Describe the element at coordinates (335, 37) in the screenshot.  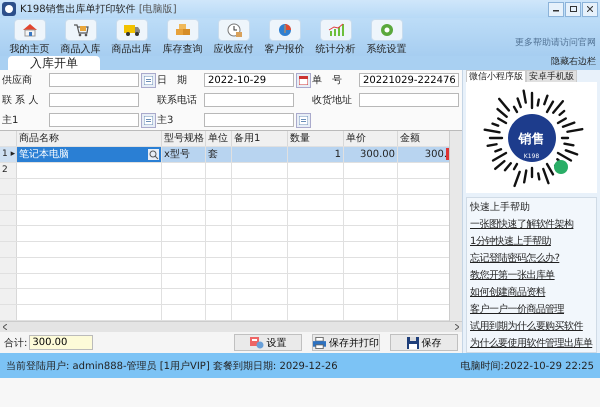
I see `toolbar-button: 统计分析` at that location.